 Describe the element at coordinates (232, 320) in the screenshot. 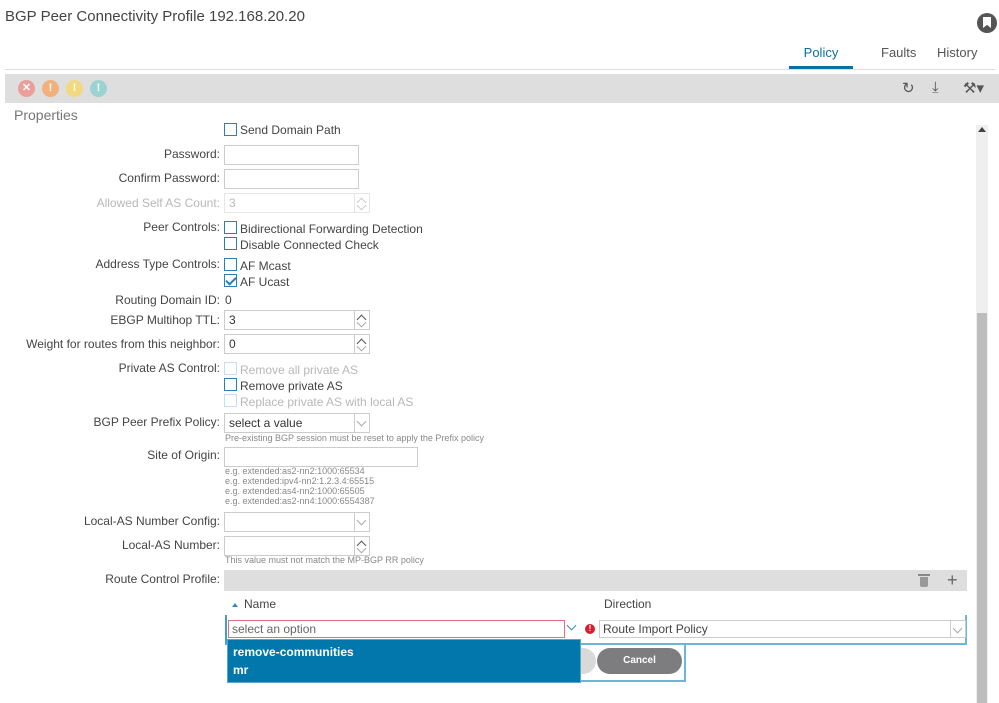

I see `ebgp-multihop-ttl-value: 3` at that location.